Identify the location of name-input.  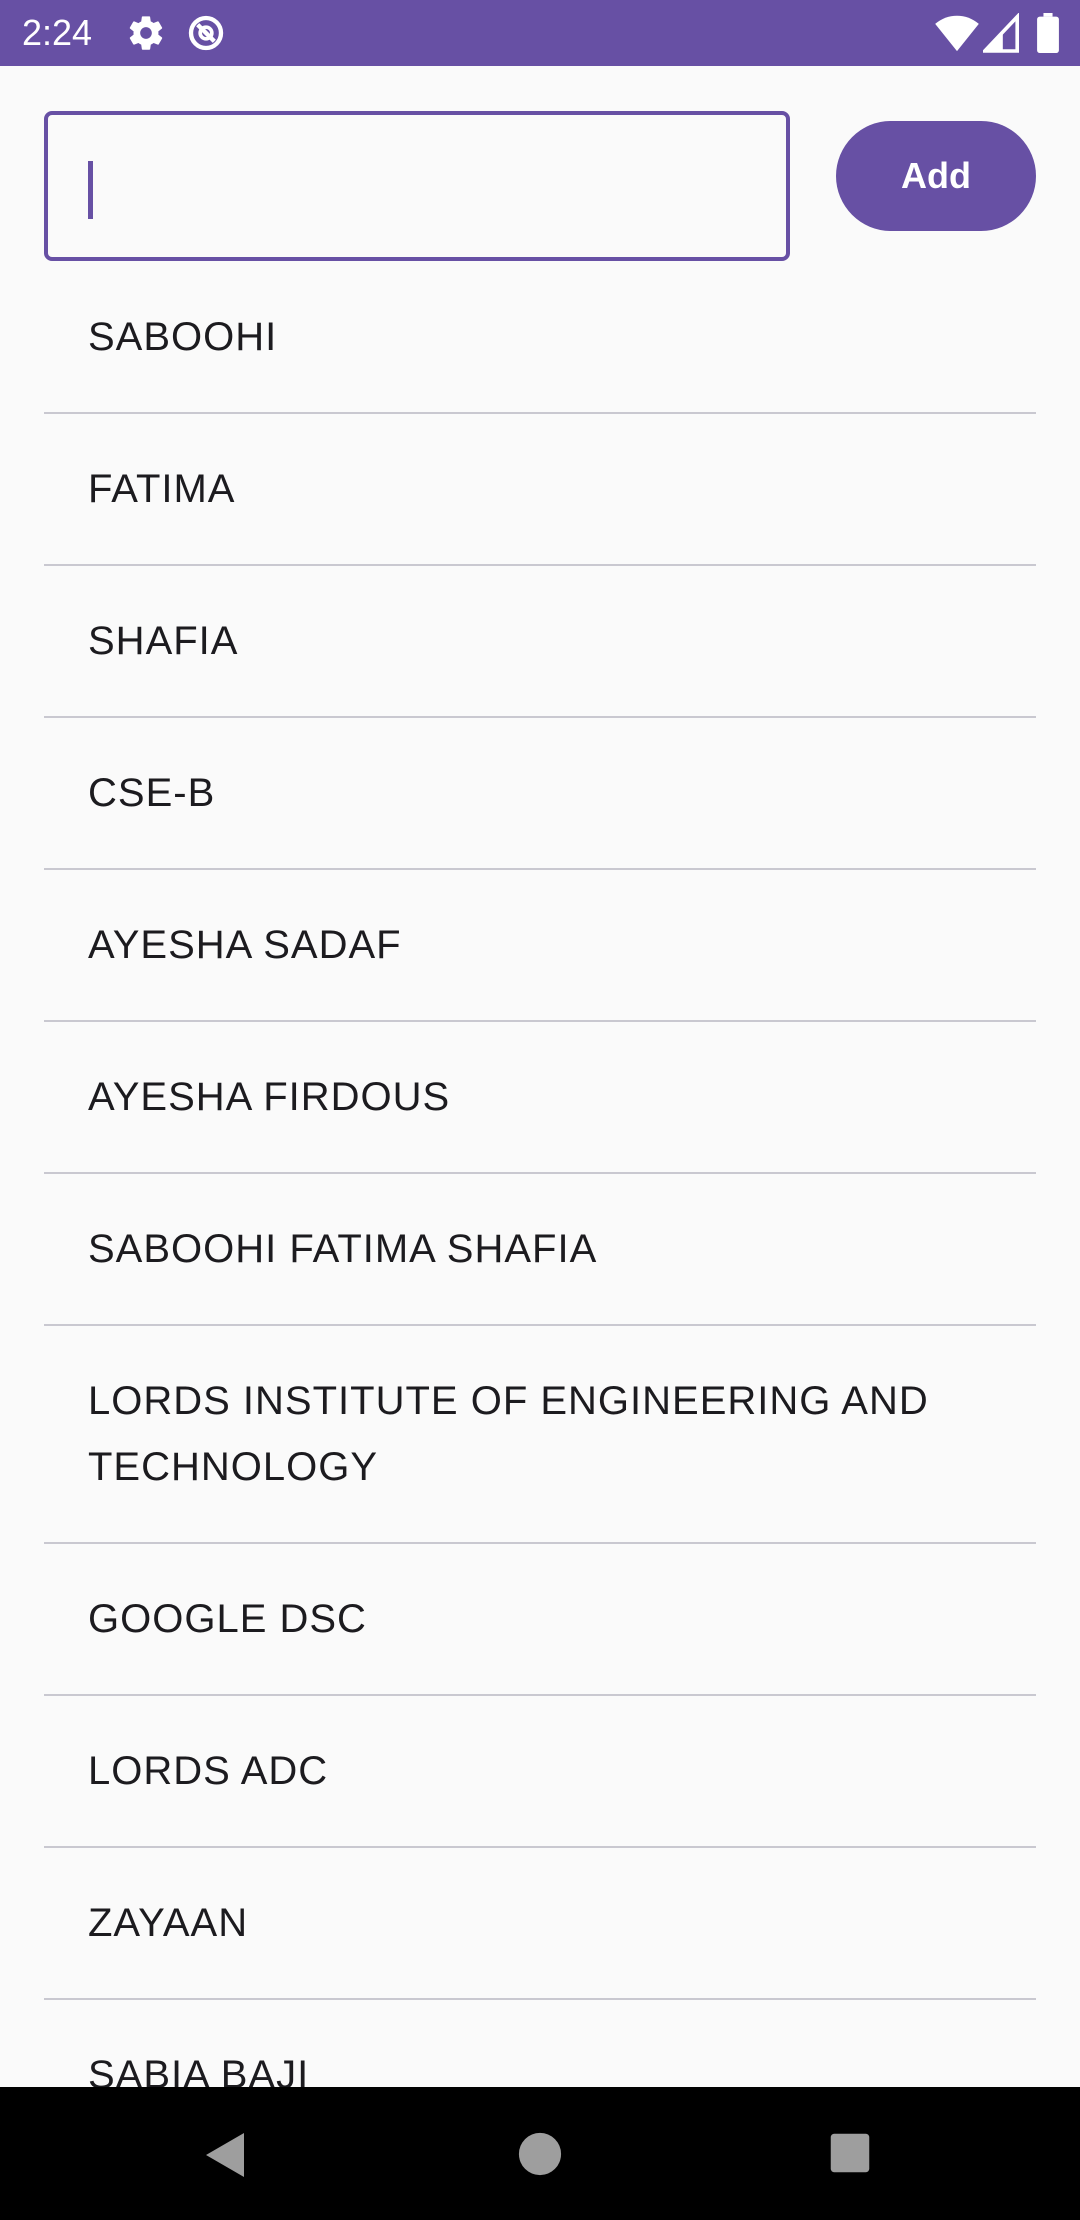
(417, 186).